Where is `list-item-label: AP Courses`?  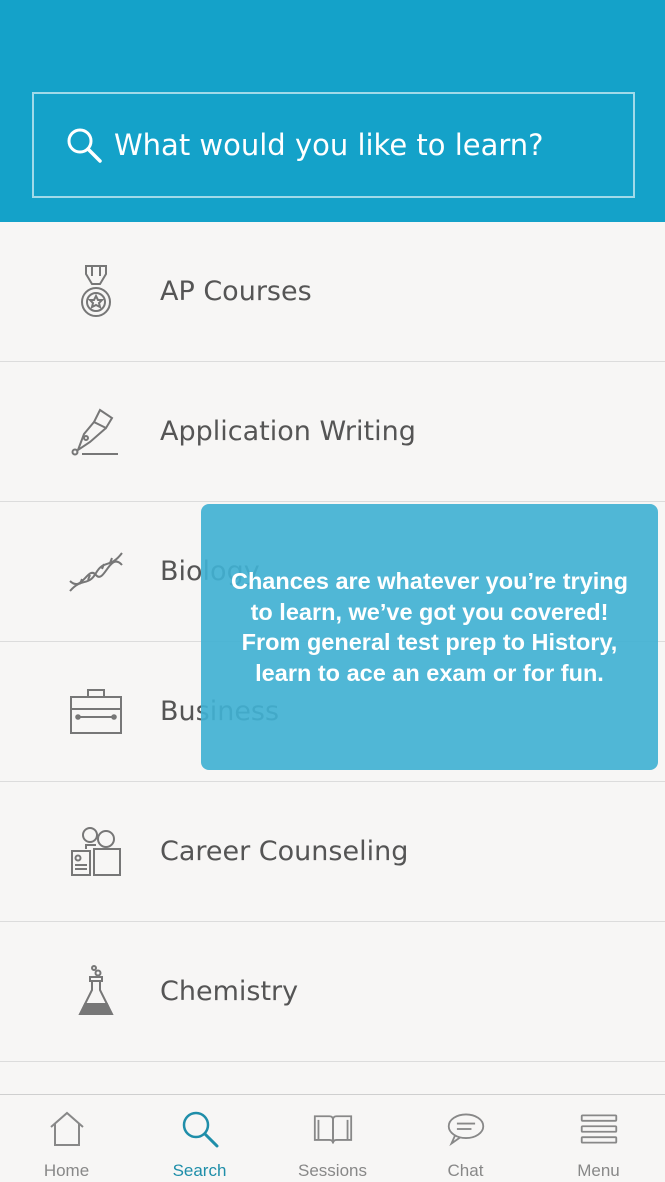
list-item-label: AP Courses is located at coordinates (236, 291).